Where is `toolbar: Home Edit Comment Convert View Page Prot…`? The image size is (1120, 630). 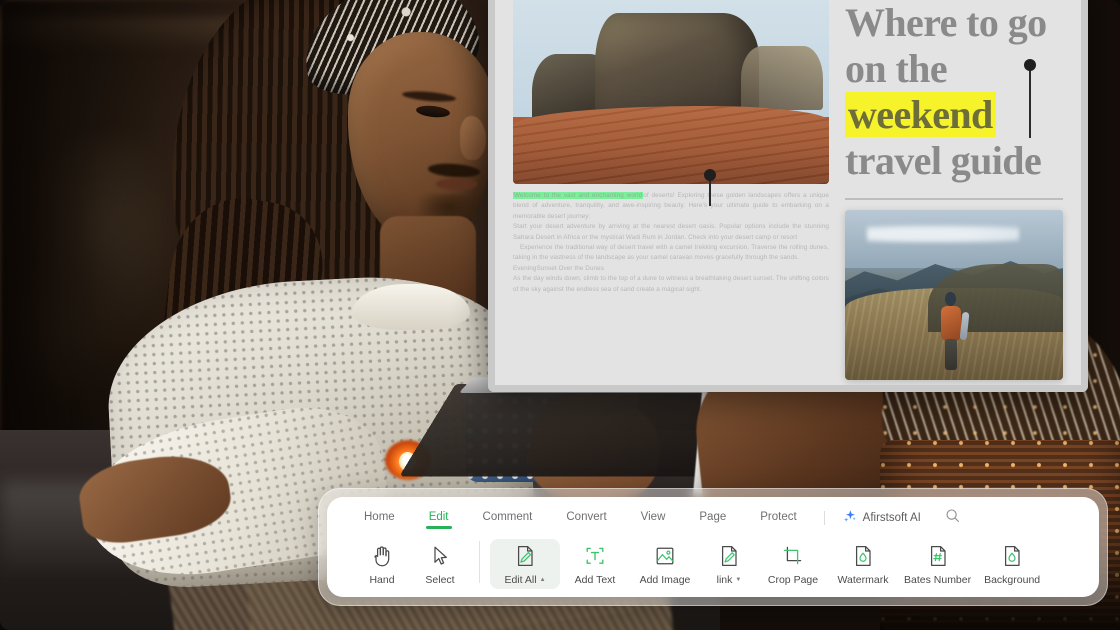
toolbar: Home Edit Comment Convert View Page Prot… is located at coordinates (713, 547).